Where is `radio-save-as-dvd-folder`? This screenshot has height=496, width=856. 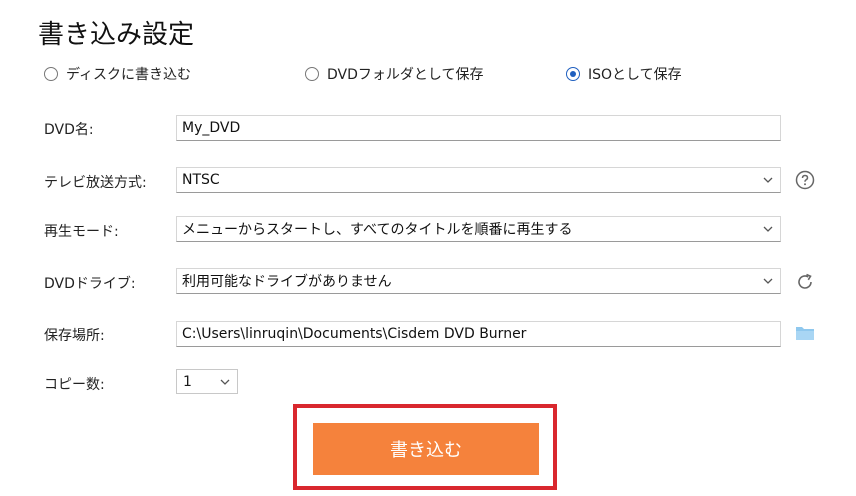
radio-save-as-dvd-folder is located at coordinates (312, 74).